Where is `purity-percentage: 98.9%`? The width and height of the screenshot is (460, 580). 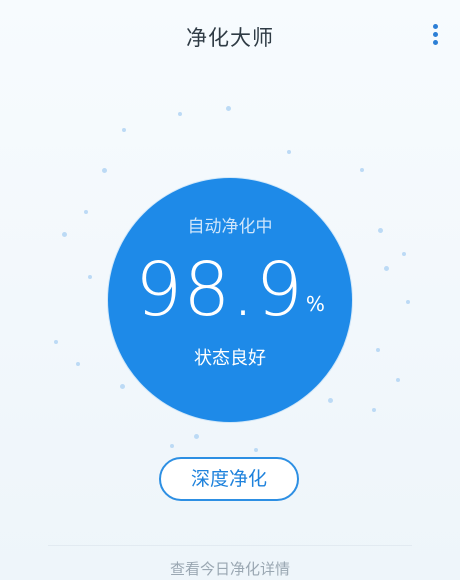
purity-percentage: 98.9% is located at coordinates (230, 290).